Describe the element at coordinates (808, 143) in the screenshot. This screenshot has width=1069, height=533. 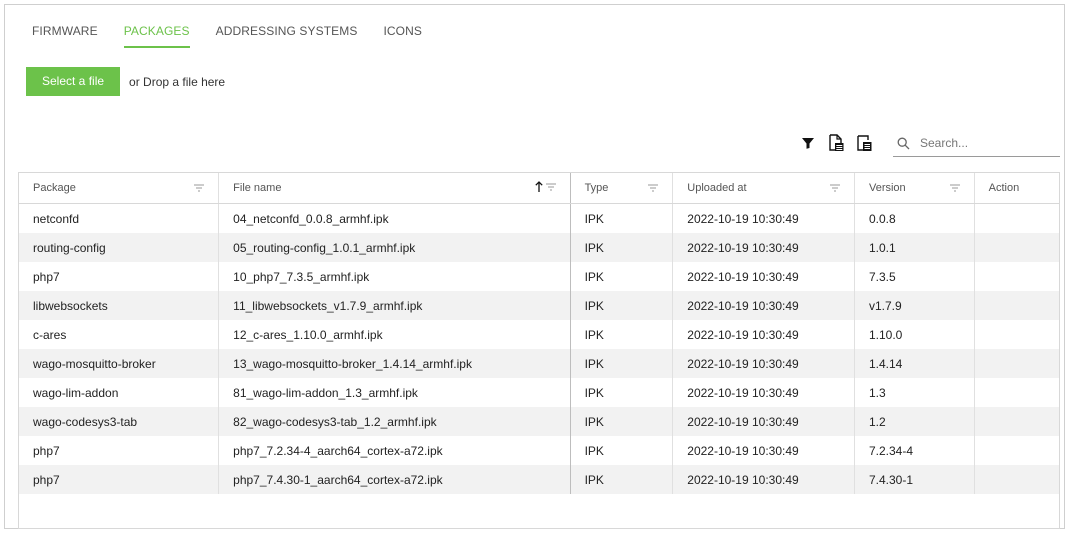
I see `filter-icon` at that location.